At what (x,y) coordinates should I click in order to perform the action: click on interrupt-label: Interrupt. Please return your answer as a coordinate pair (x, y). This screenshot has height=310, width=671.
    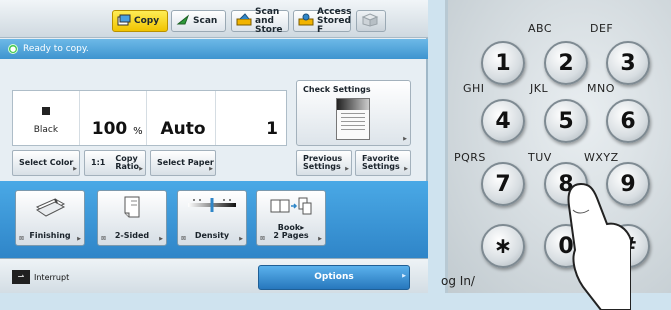
    Looking at the image, I should click on (52, 277).